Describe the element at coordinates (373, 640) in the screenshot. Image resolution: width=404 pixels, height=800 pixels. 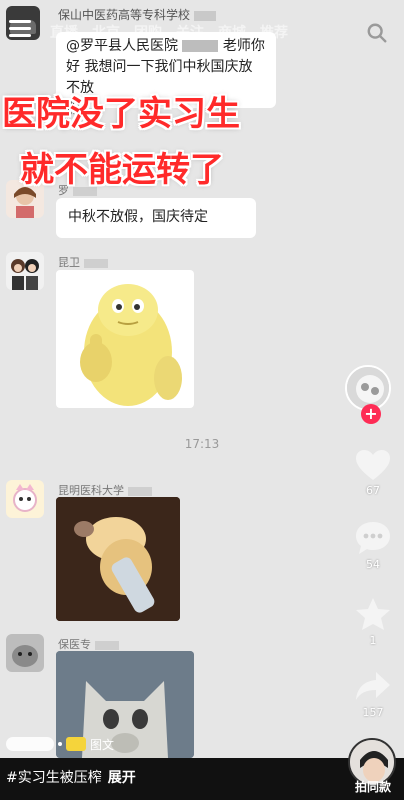
I see `favorite-count: 1` at that location.